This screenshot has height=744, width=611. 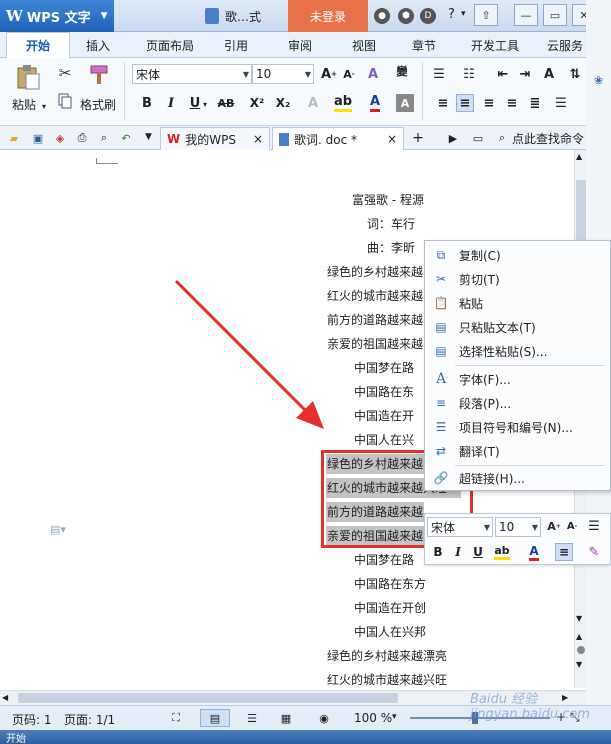 I want to click on close-icon: ×, so click(x=392, y=139).